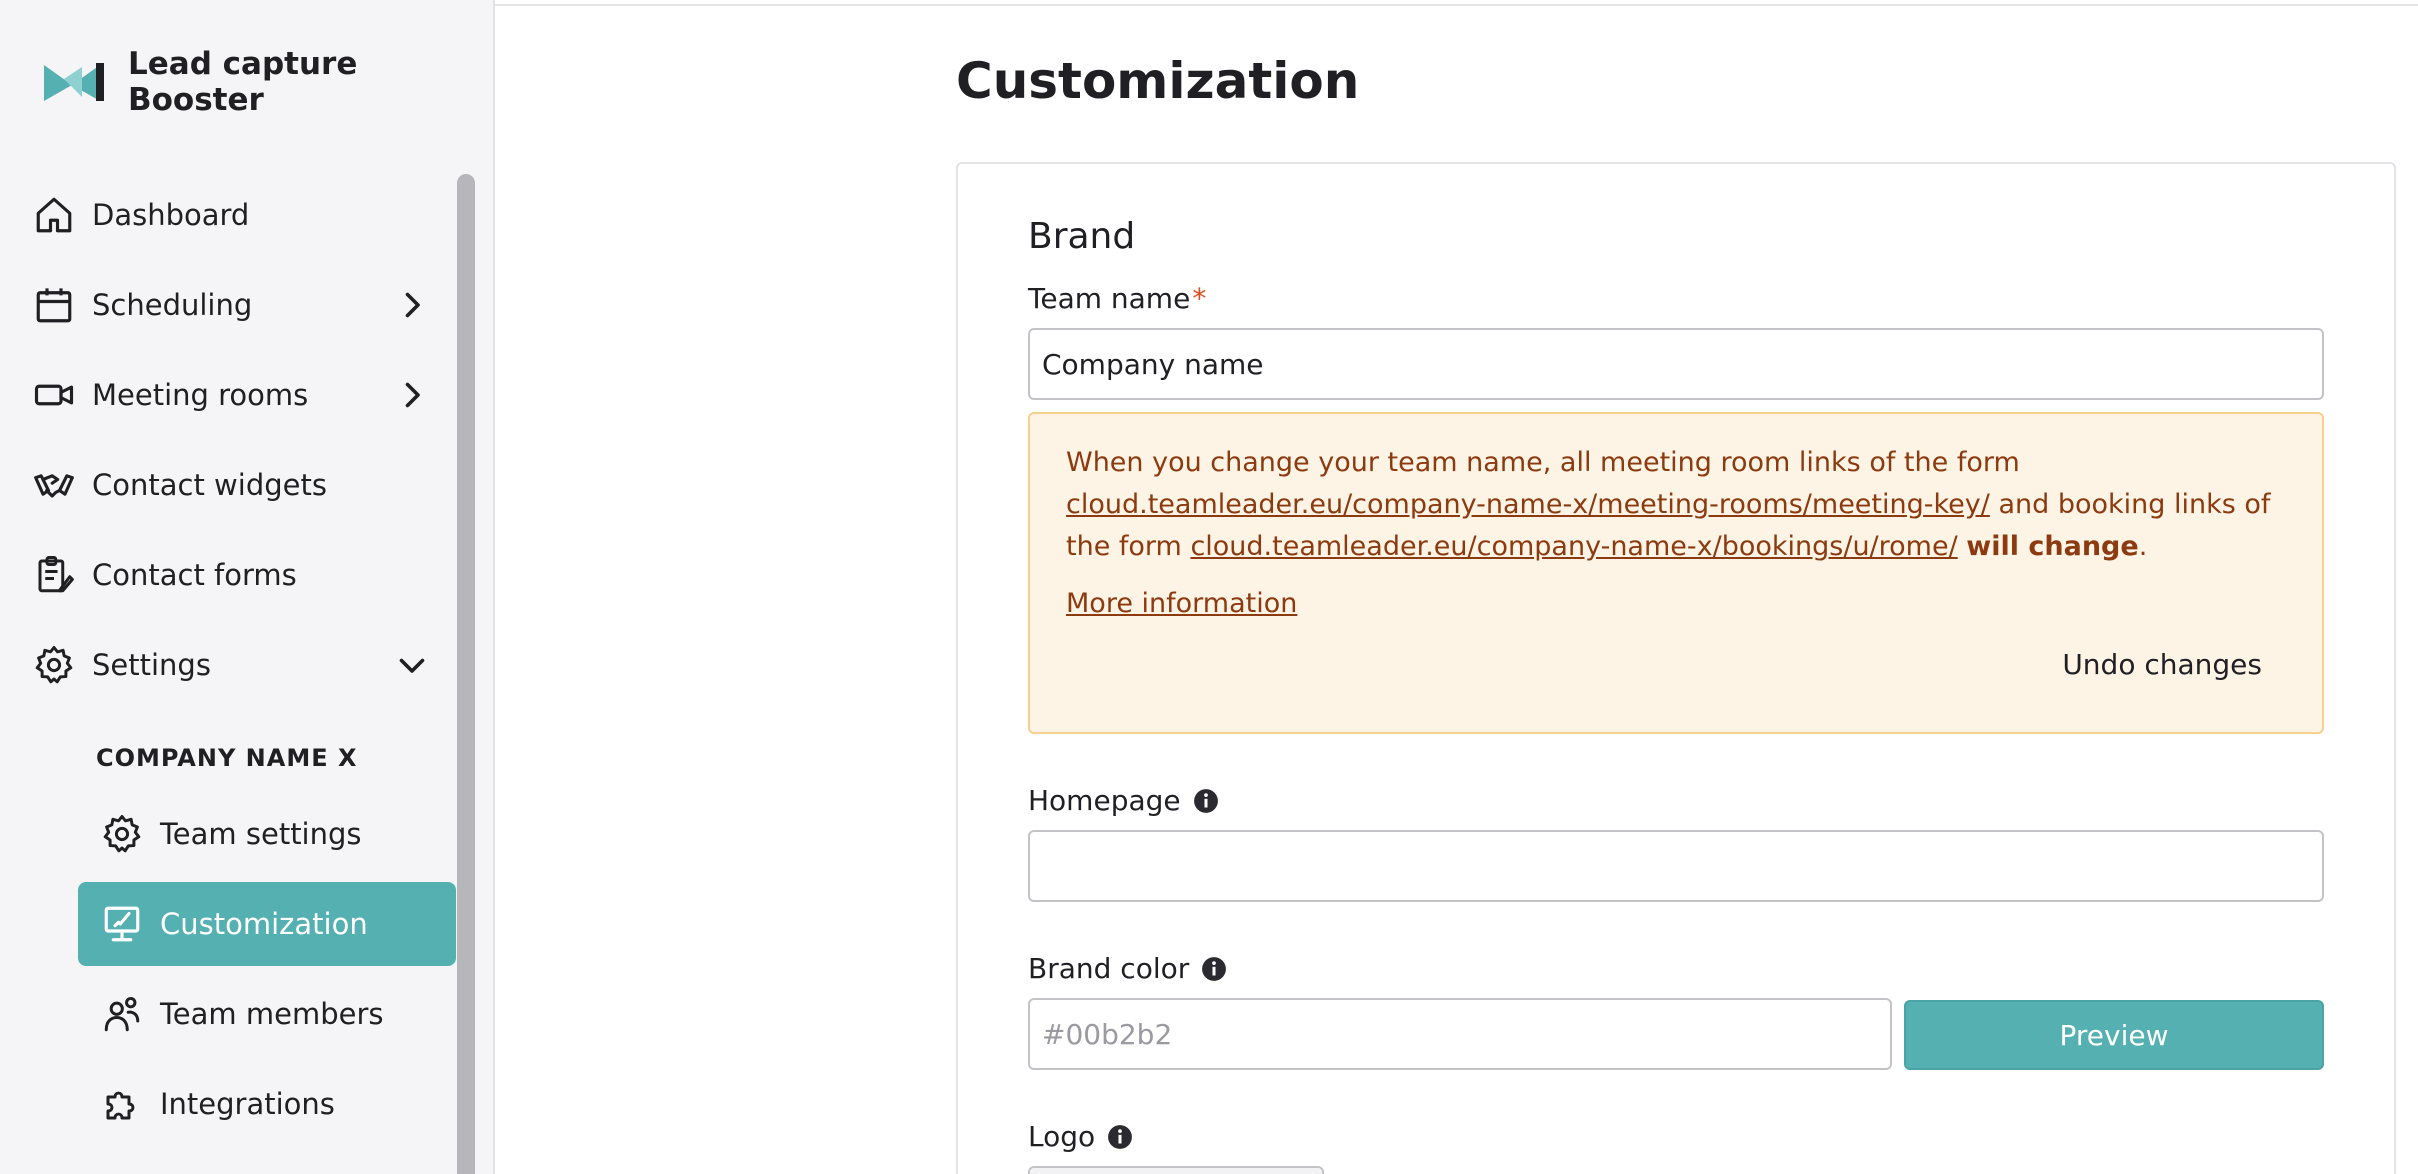 This screenshot has width=2418, height=1174. I want to click on sidebar-item-dashboard: Dashboard, so click(235, 215).